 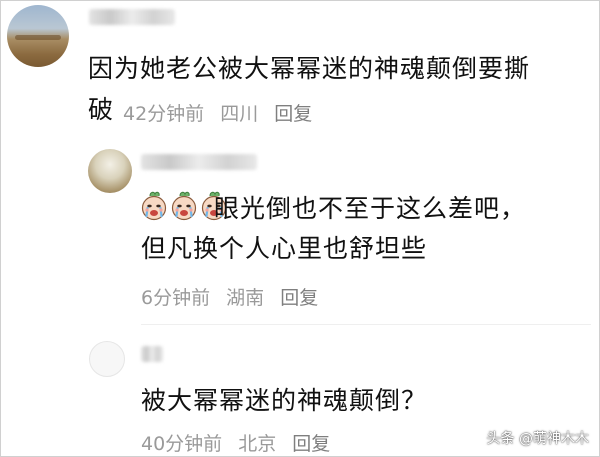 I want to click on comment-meta: 6分钟前 湖南 回复, so click(x=234, y=296).